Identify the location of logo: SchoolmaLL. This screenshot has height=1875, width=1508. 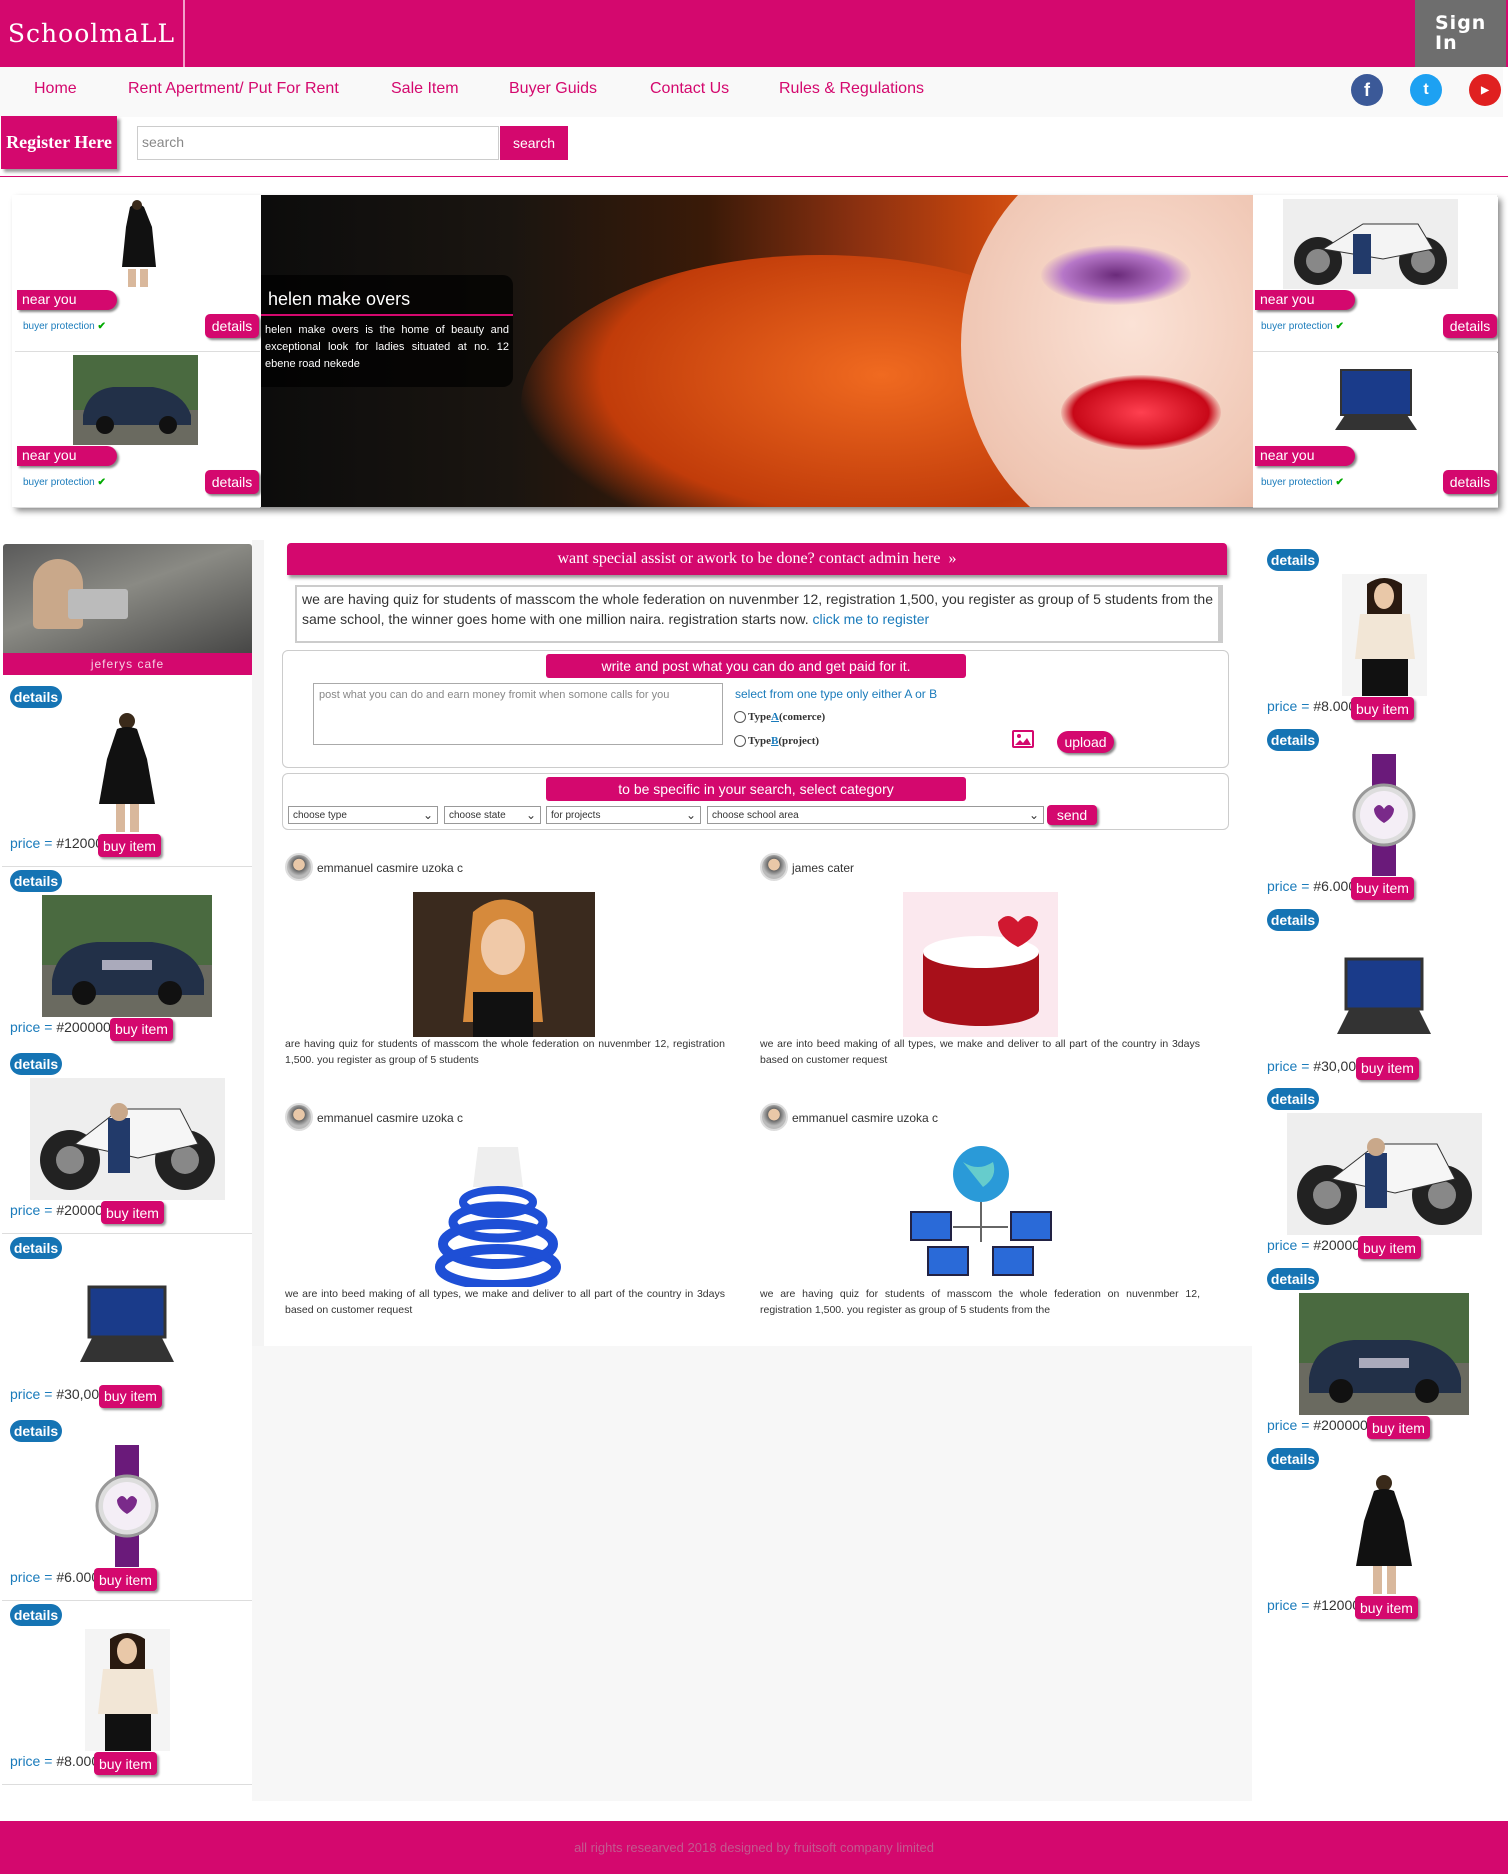
(92, 33).